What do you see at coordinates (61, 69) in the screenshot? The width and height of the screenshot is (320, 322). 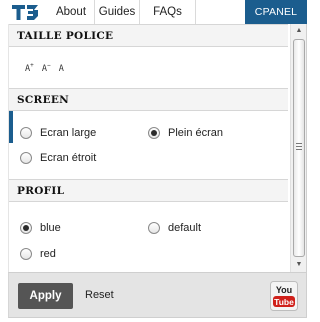 I see `font-reset-button: A` at bounding box center [61, 69].